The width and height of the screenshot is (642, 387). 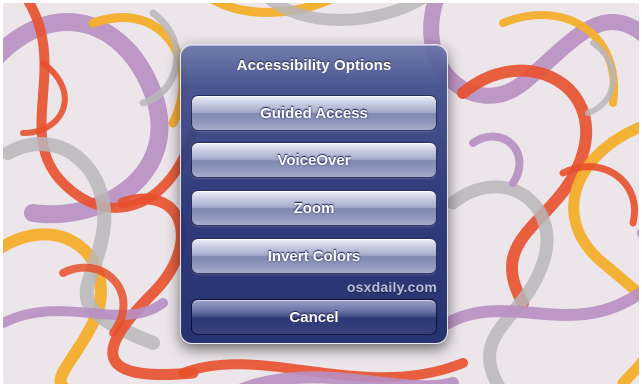 What do you see at coordinates (314, 317) in the screenshot?
I see `cancel-button: Cancel` at bounding box center [314, 317].